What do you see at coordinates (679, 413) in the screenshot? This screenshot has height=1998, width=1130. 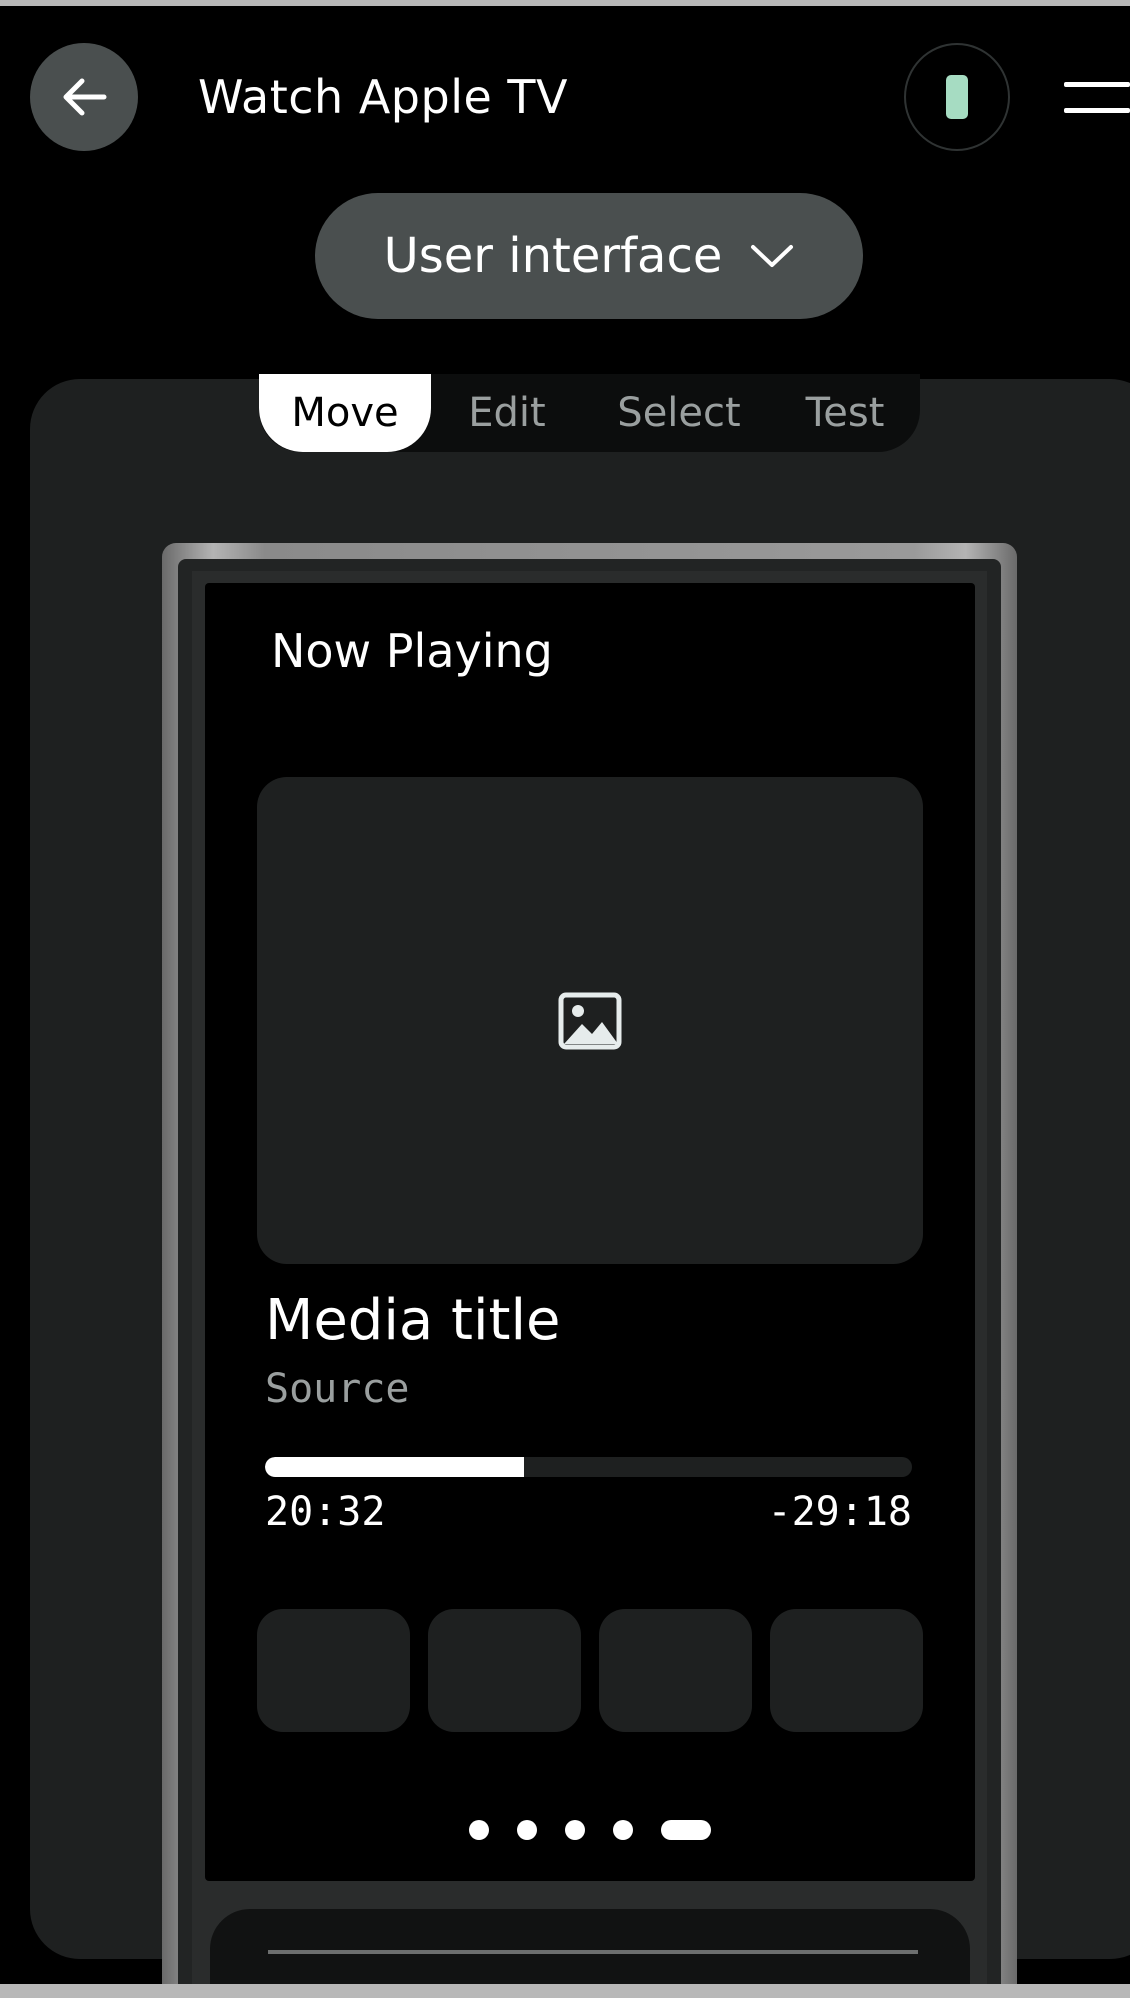 I see `tab-select: Select` at bounding box center [679, 413].